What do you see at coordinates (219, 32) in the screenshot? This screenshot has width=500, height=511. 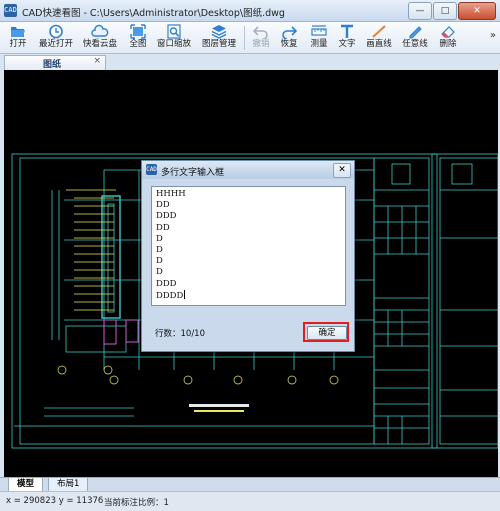 I see `layers-icon` at bounding box center [219, 32].